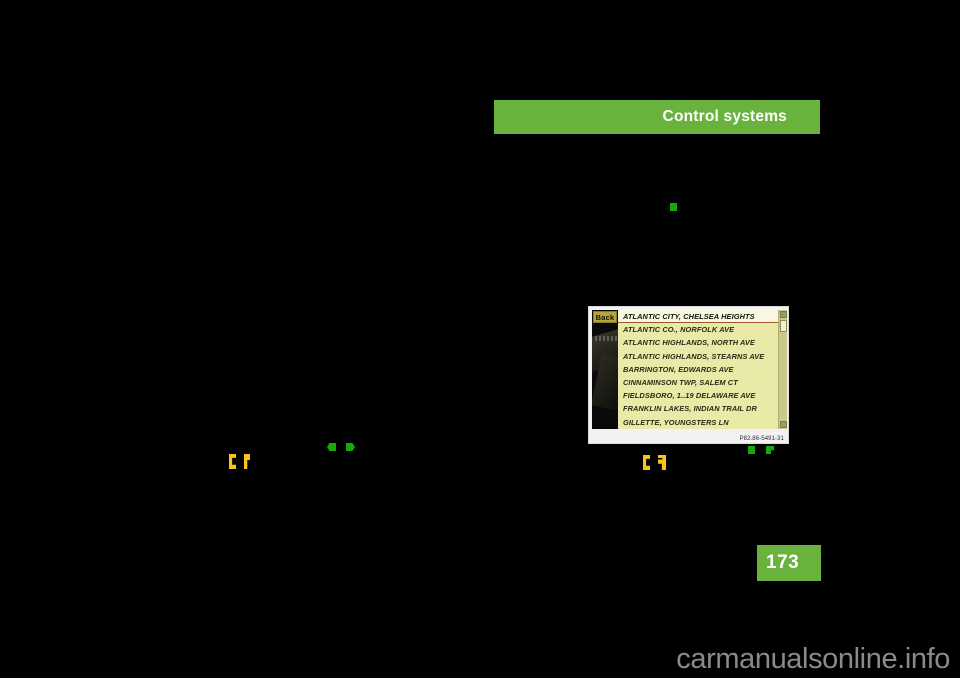 The image size is (960, 678). I want to click on green-flag-icon, so click(770, 450).